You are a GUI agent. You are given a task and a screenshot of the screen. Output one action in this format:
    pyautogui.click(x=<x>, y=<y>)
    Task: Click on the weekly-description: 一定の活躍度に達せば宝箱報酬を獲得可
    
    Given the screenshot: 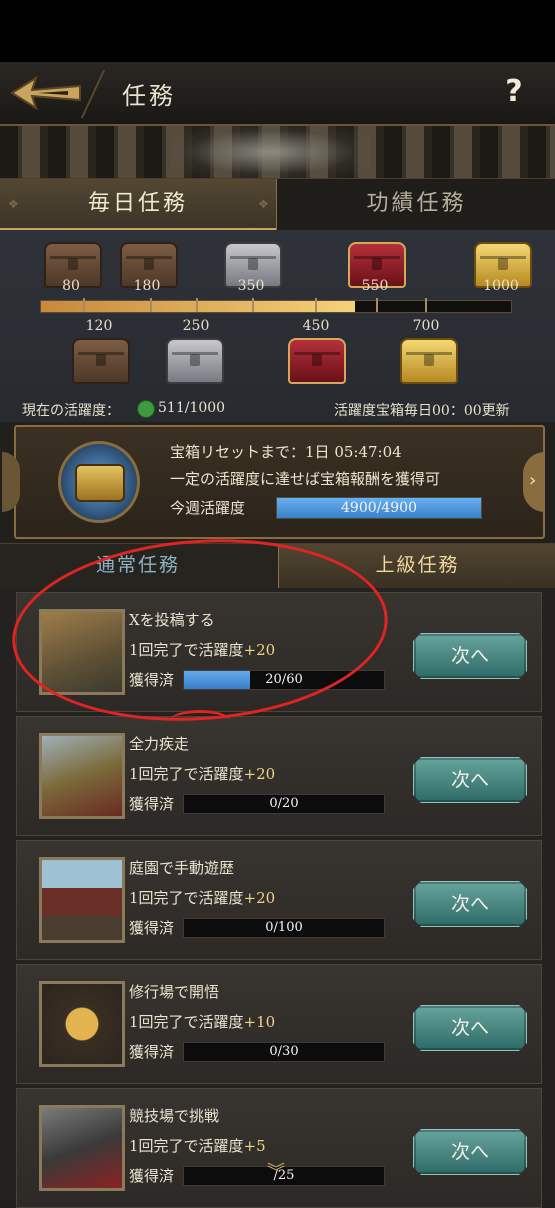 What is the action you would take?
    pyautogui.click(x=305, y=479)
    